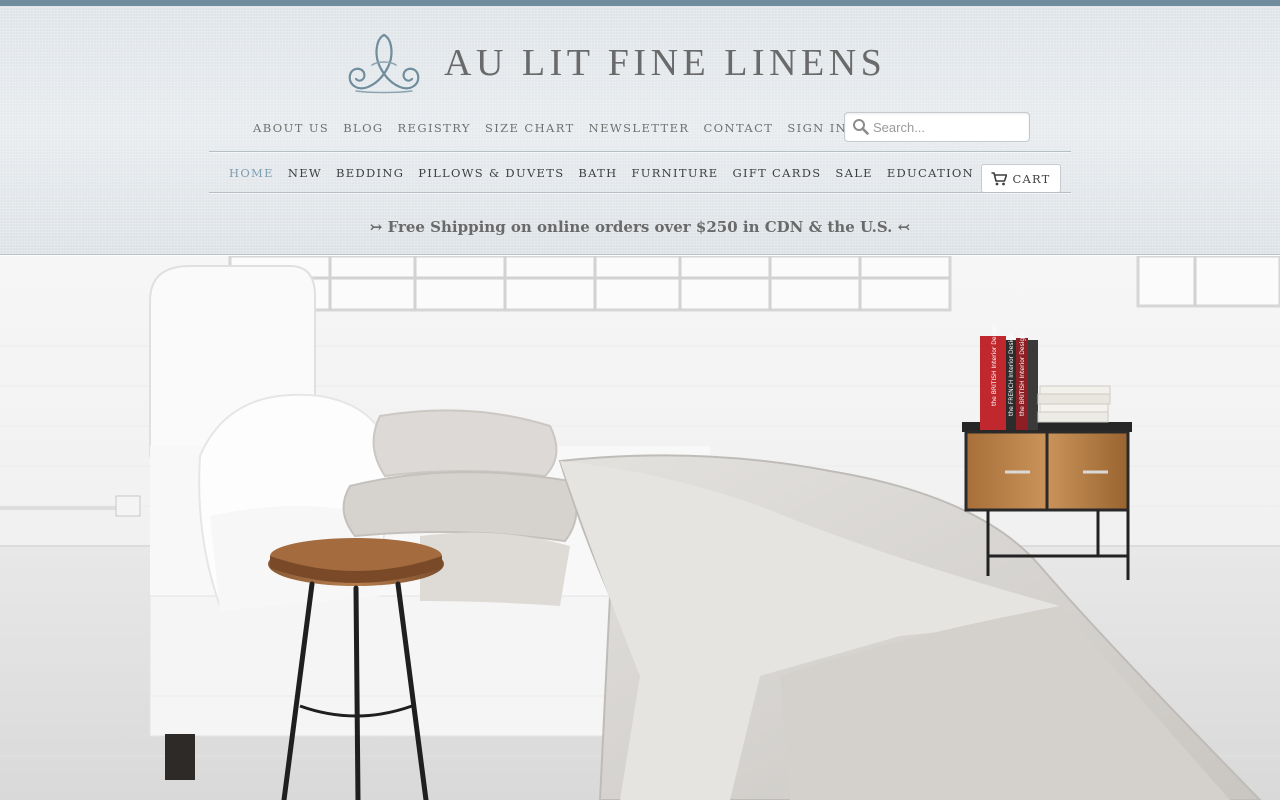 The height and width of the screenshot is (800, 1280). What do you see at coordinates (665, 63) in the screenshot?
I see `brand-name: AU LIT FINE LINENS` at bounding box center [665, 63].